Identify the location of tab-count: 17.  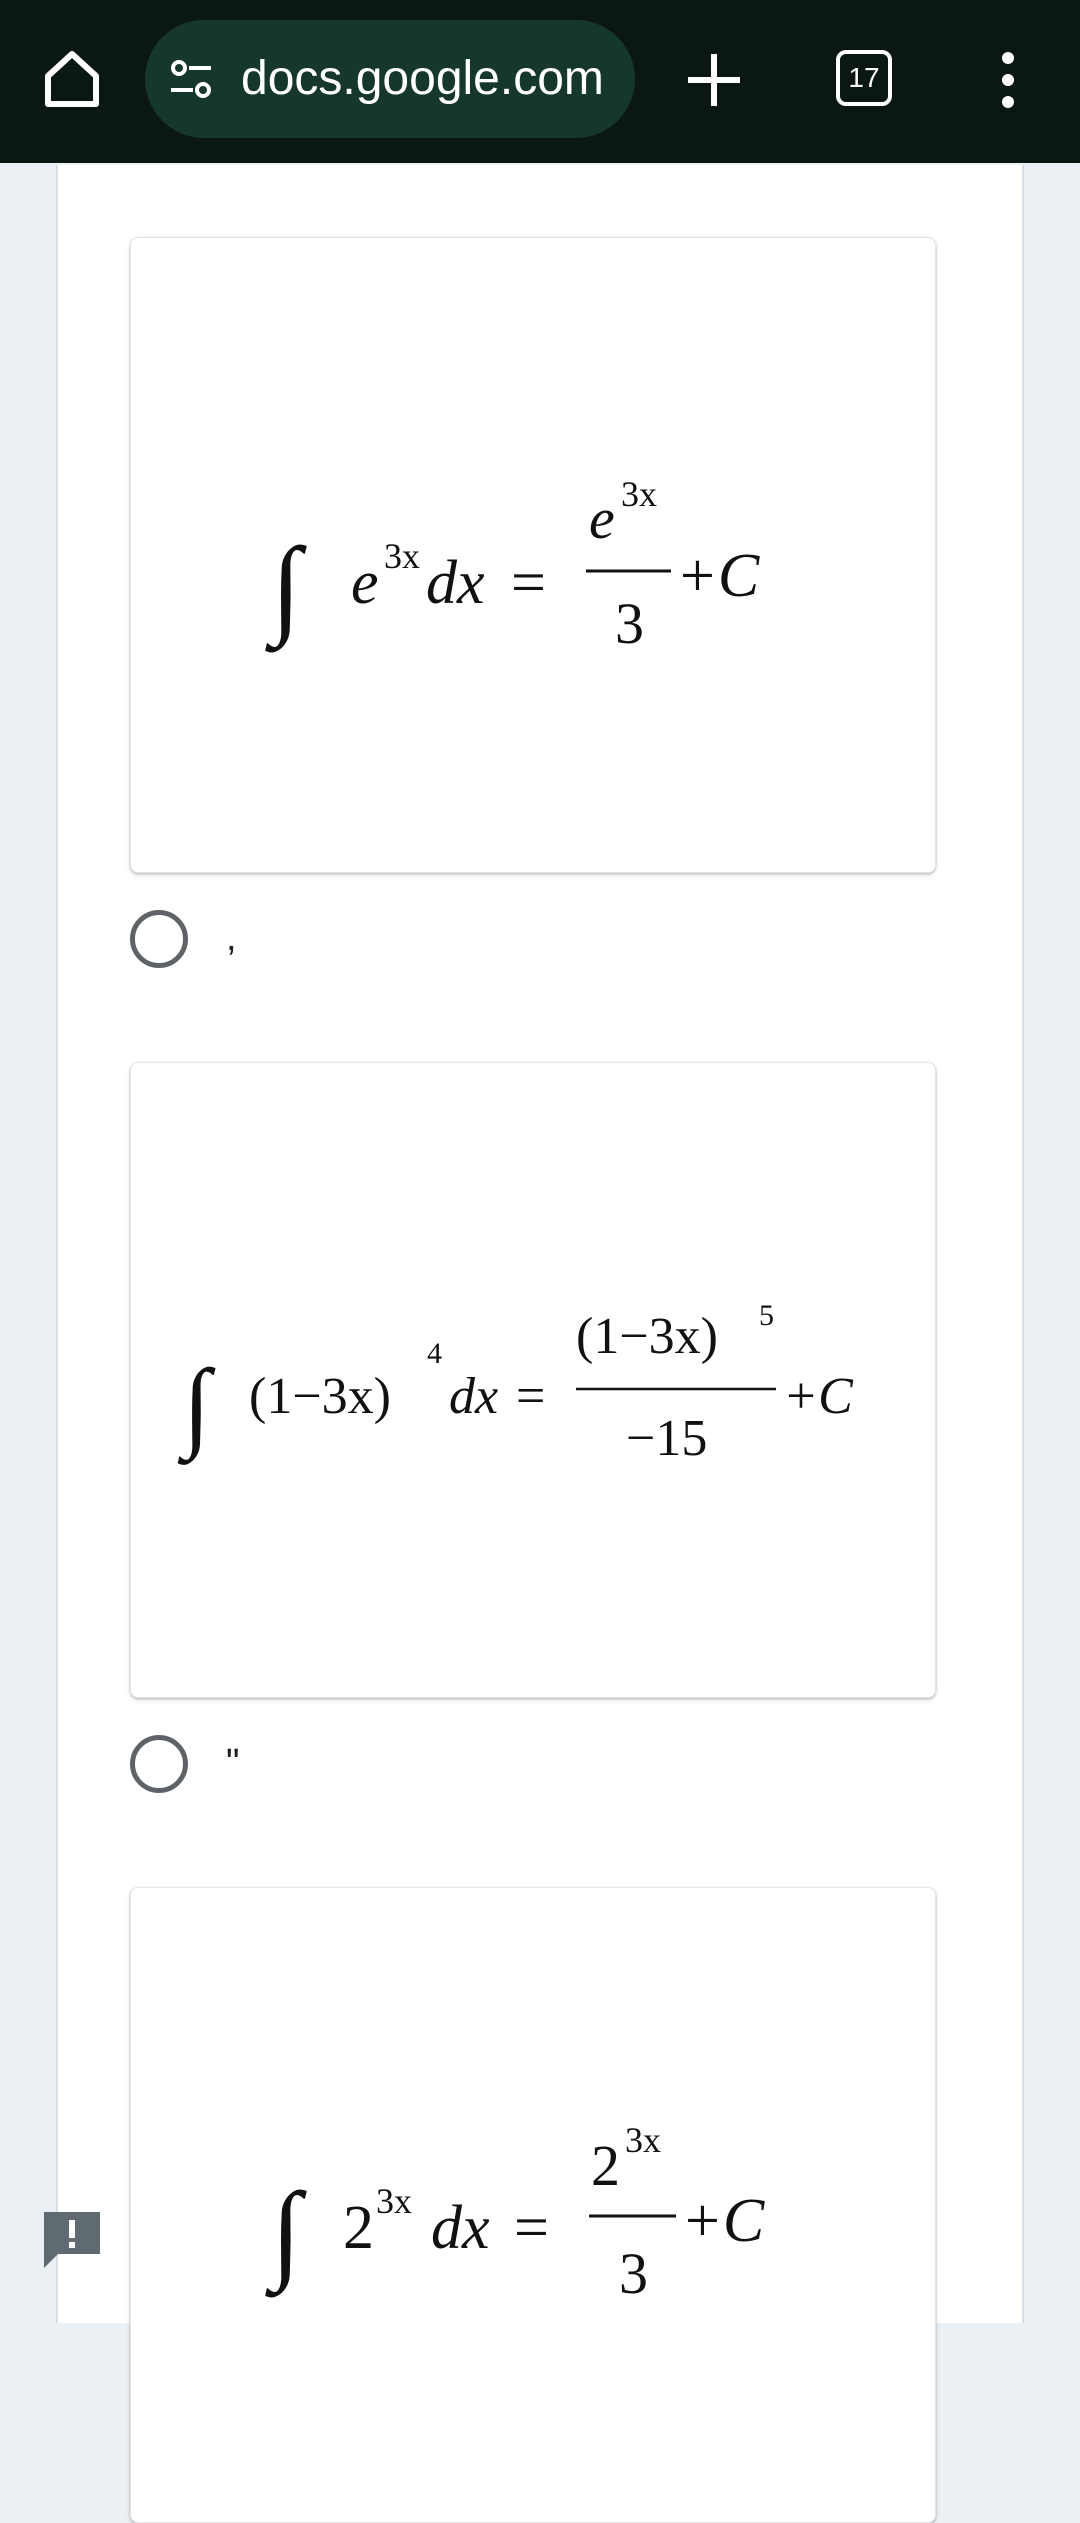
(864, 77).